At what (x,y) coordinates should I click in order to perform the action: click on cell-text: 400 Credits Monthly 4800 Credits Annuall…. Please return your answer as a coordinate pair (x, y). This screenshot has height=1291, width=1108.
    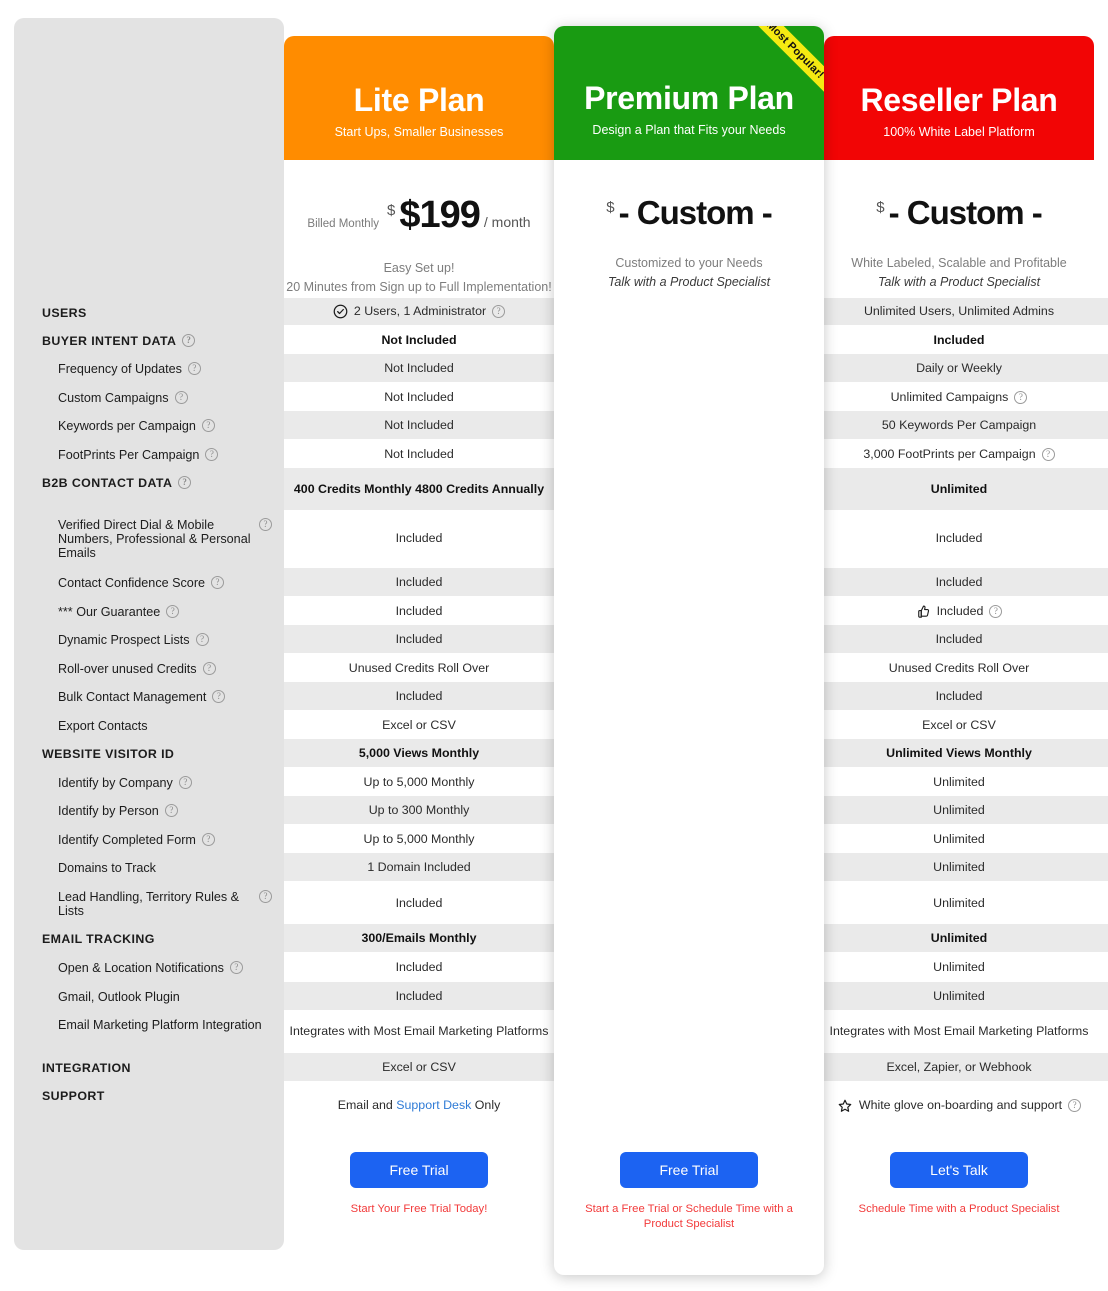
    Looking at the image, I should click on (419, 488).